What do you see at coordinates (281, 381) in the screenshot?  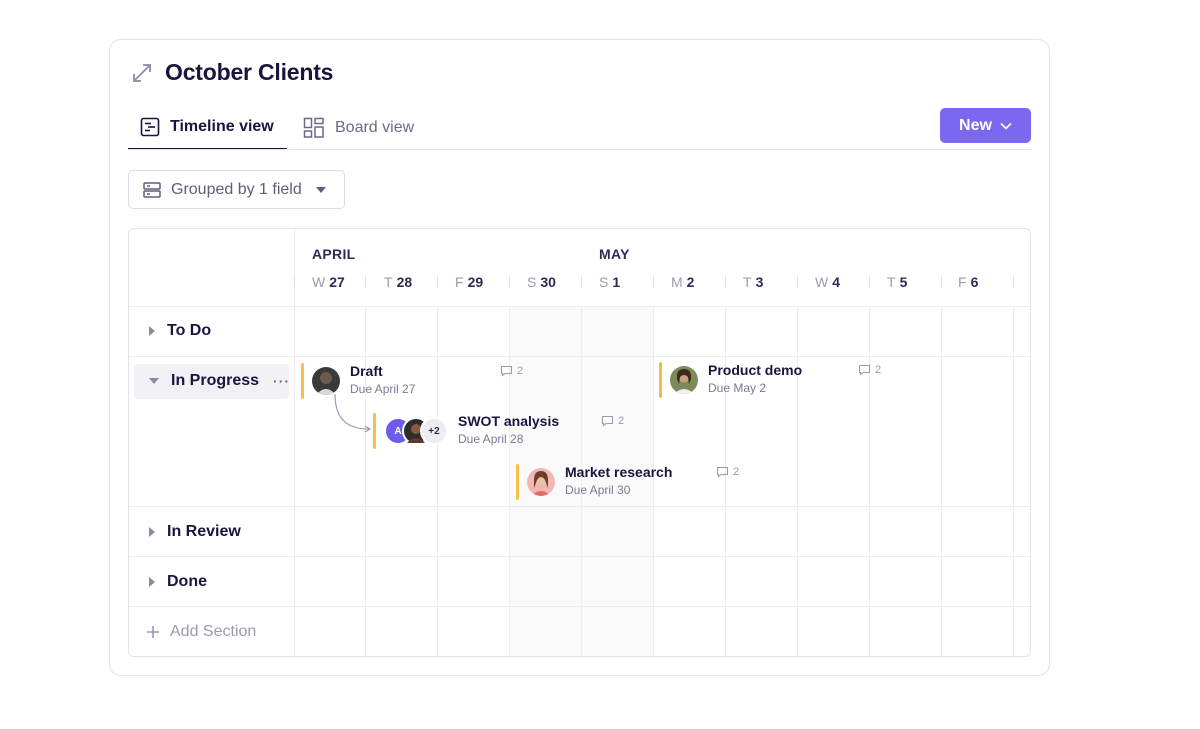 I see `more-icon: ···` at bounding box center [281, 381].